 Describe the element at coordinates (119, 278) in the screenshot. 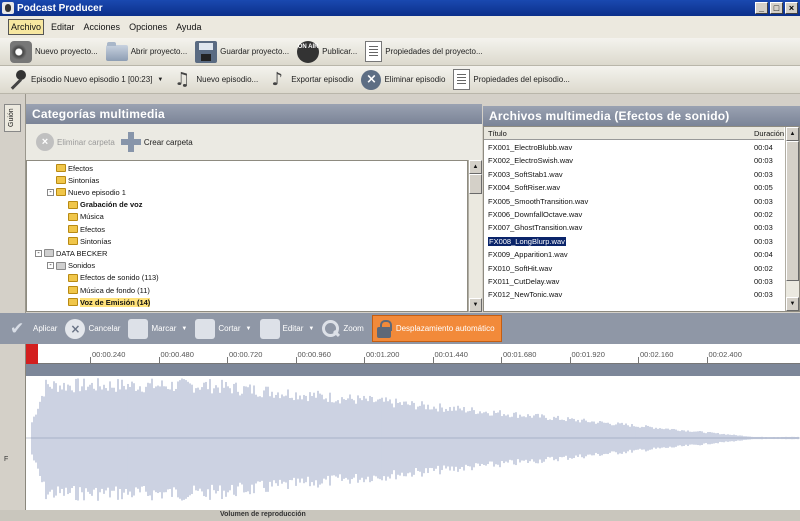

I see `tree-item-label: Efectos de sonido (113)` at that location.